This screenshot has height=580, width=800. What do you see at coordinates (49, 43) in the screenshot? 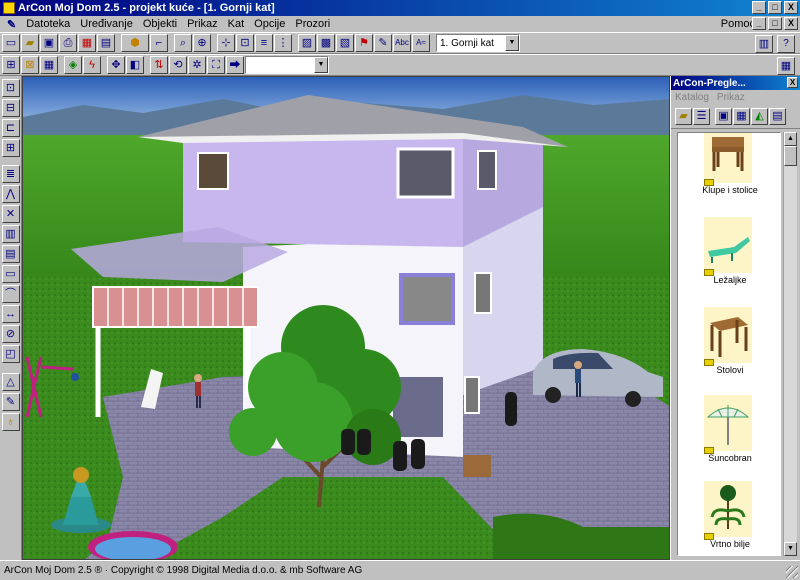
I see `save-icon: ▣` at bounding box center [49, 43].